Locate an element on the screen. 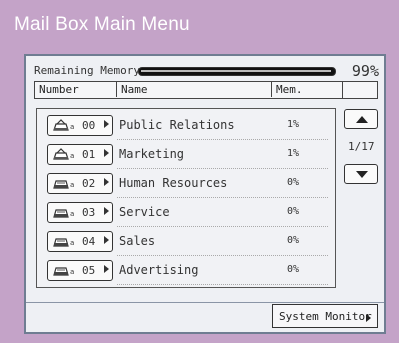  memory-bar-fill is located at coordinates (236, 71).